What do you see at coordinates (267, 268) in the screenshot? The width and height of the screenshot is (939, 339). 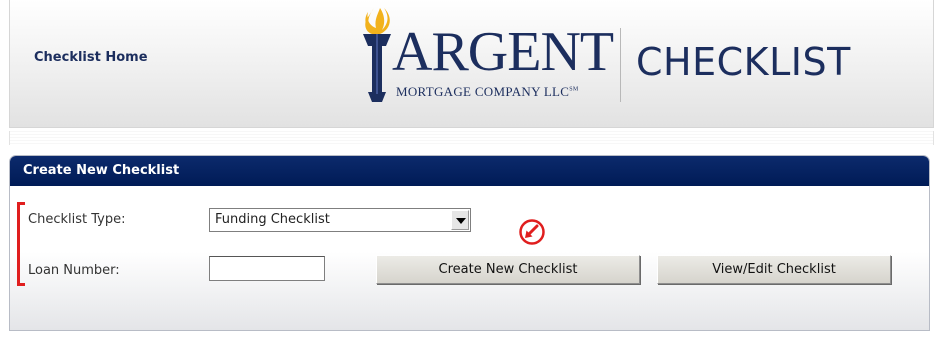 I see `loan-number-input` at bounding box center [267, 268].